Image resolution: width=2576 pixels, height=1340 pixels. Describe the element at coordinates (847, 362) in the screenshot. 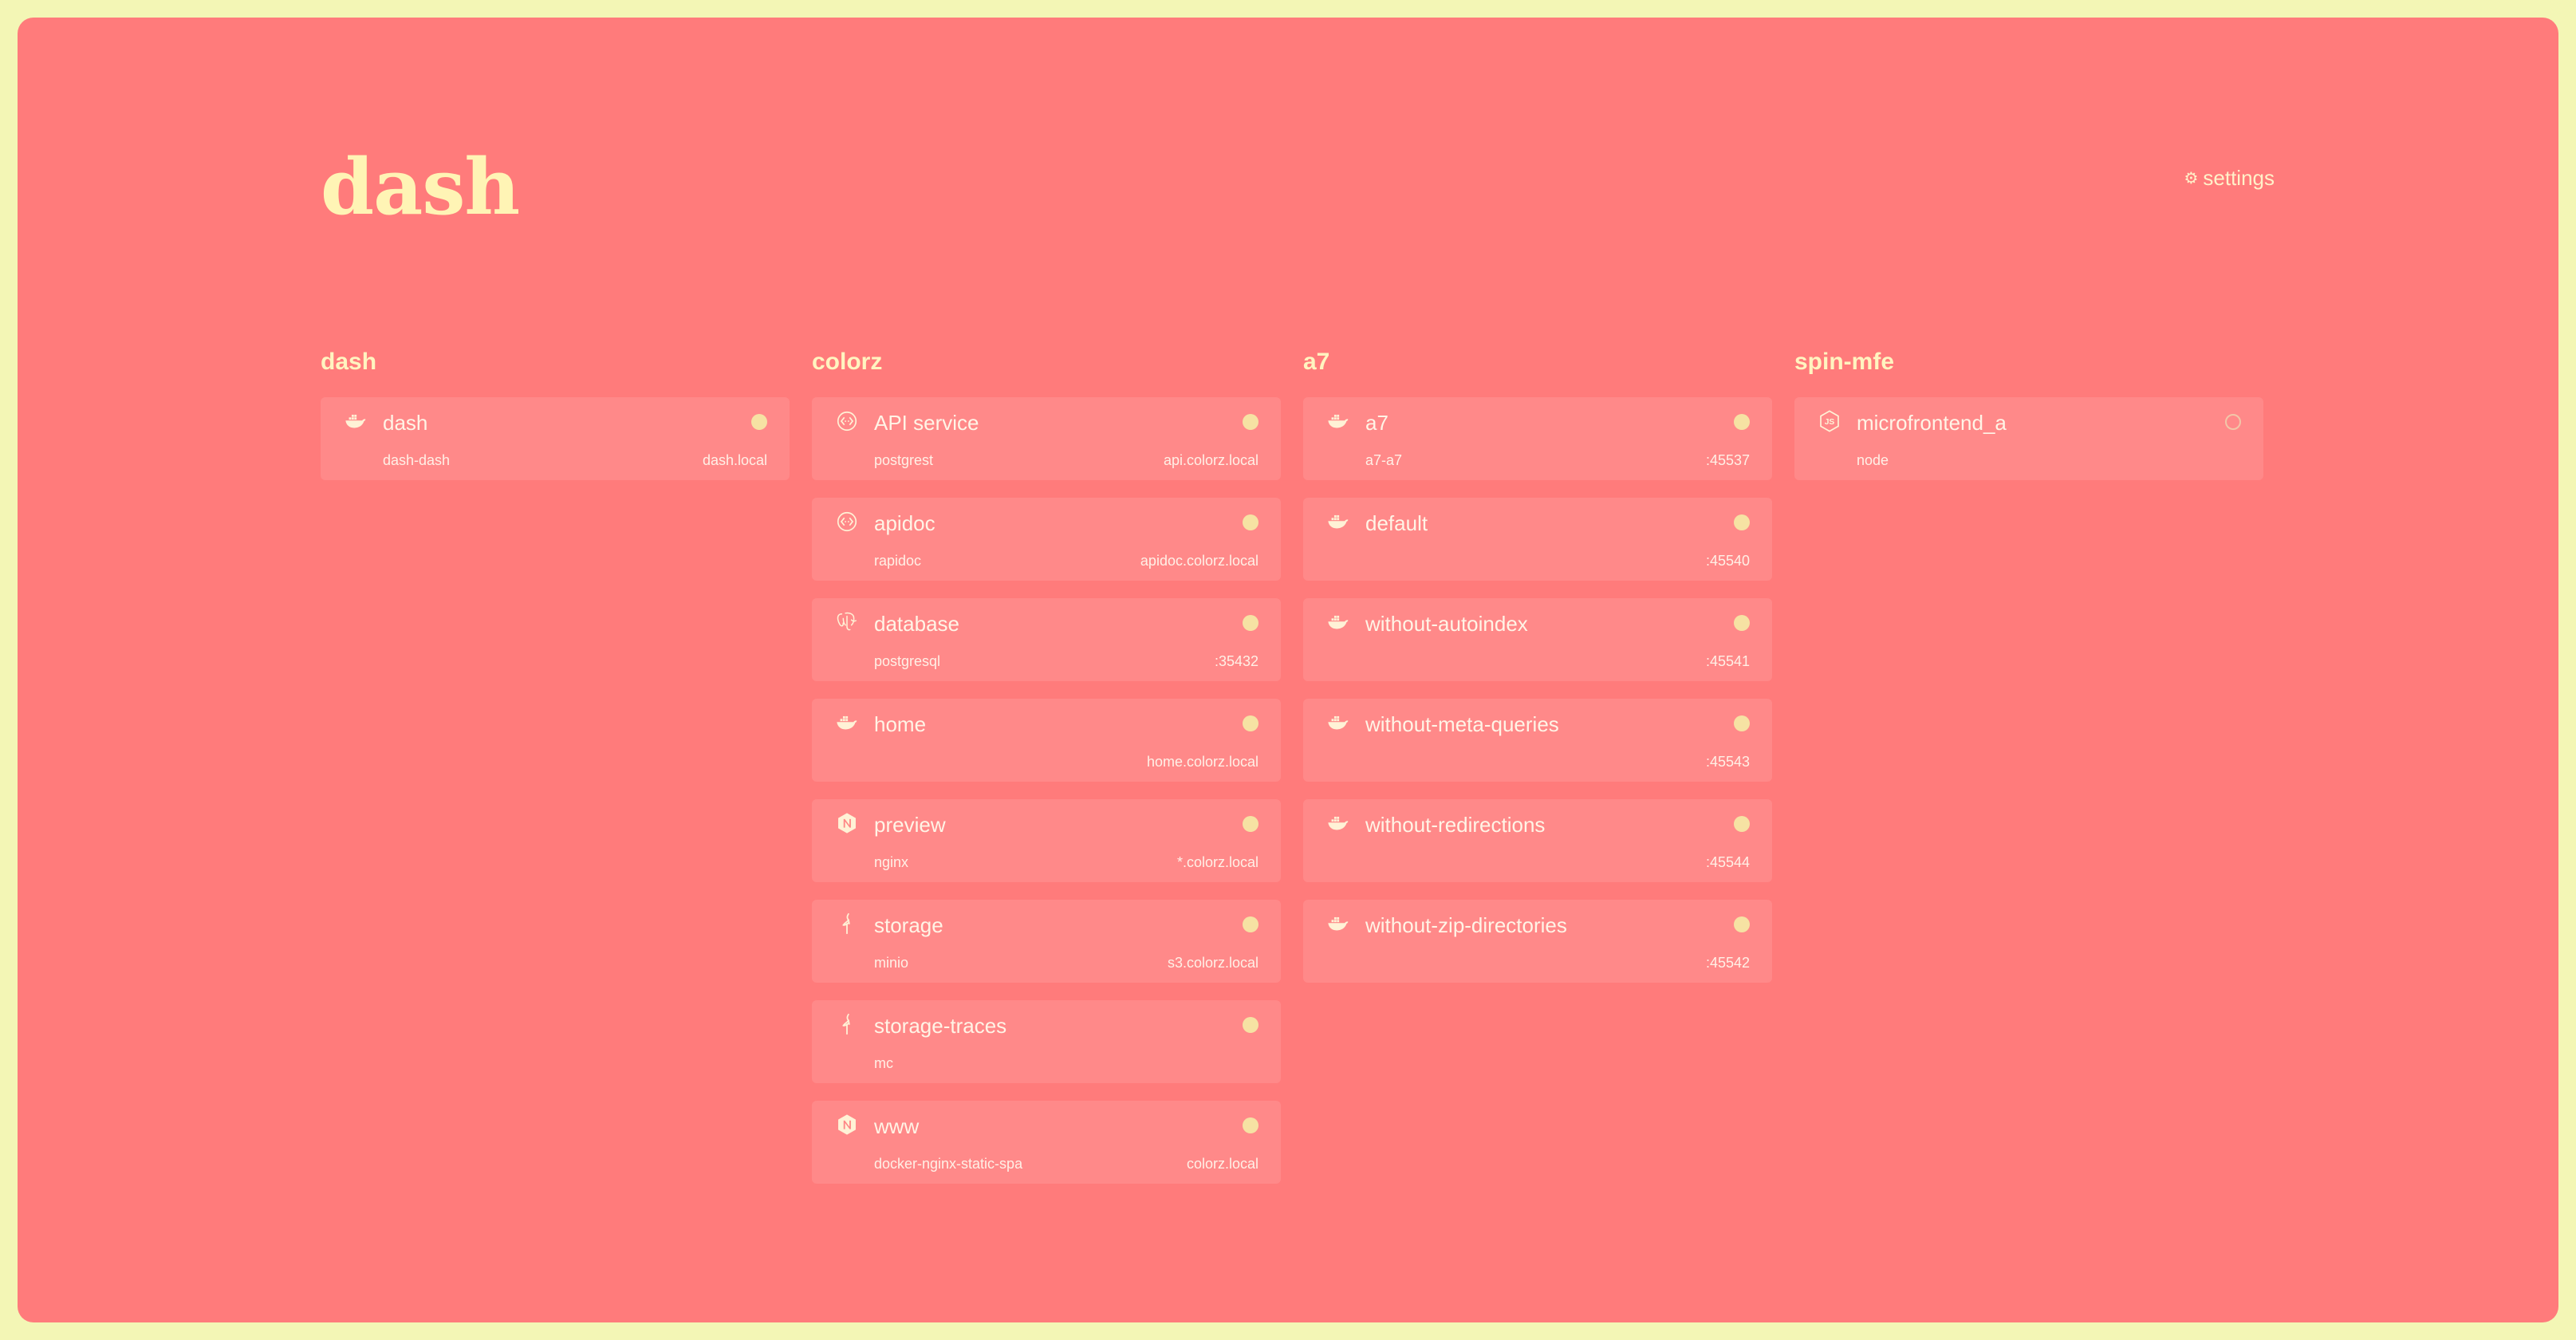

I see `column-title: colorz` at that location.